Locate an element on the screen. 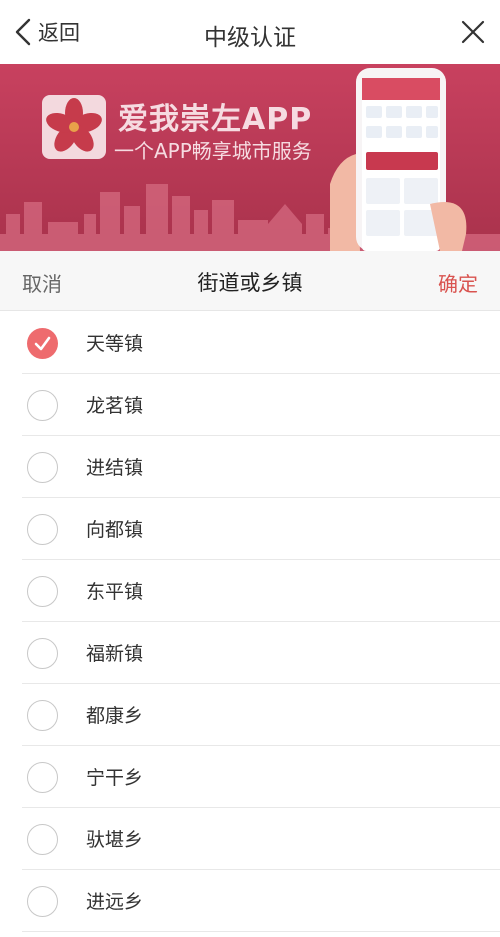  back-button: 返回 is located at coordinates (46, 32).